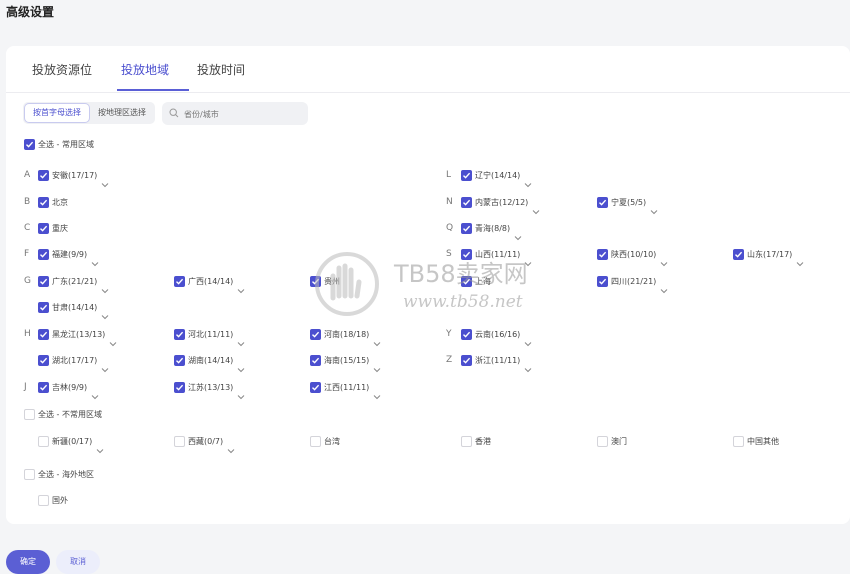  What do you see at coordinates (29, 474) in the screenshot?
I see `select-all-overseas-checkbox` at bounding box center [29, 474].